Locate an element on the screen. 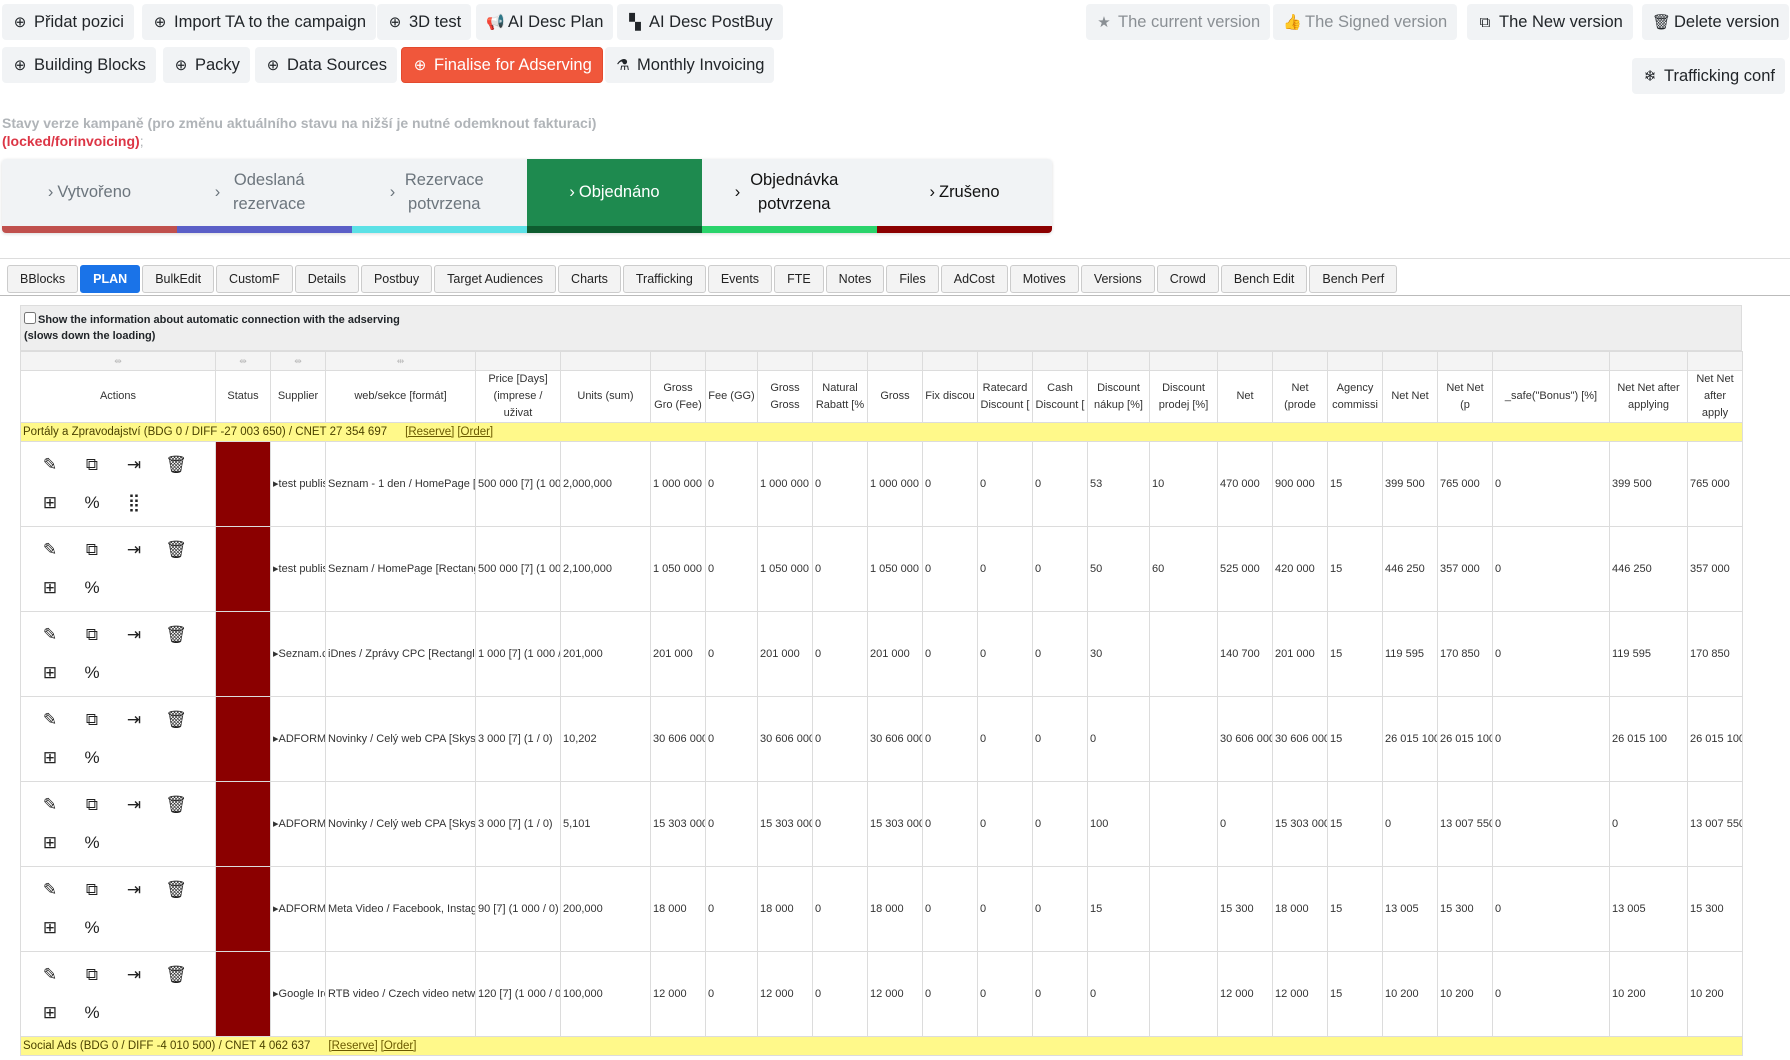  tab-plan: PLAN is located at coordinates (110, 279).